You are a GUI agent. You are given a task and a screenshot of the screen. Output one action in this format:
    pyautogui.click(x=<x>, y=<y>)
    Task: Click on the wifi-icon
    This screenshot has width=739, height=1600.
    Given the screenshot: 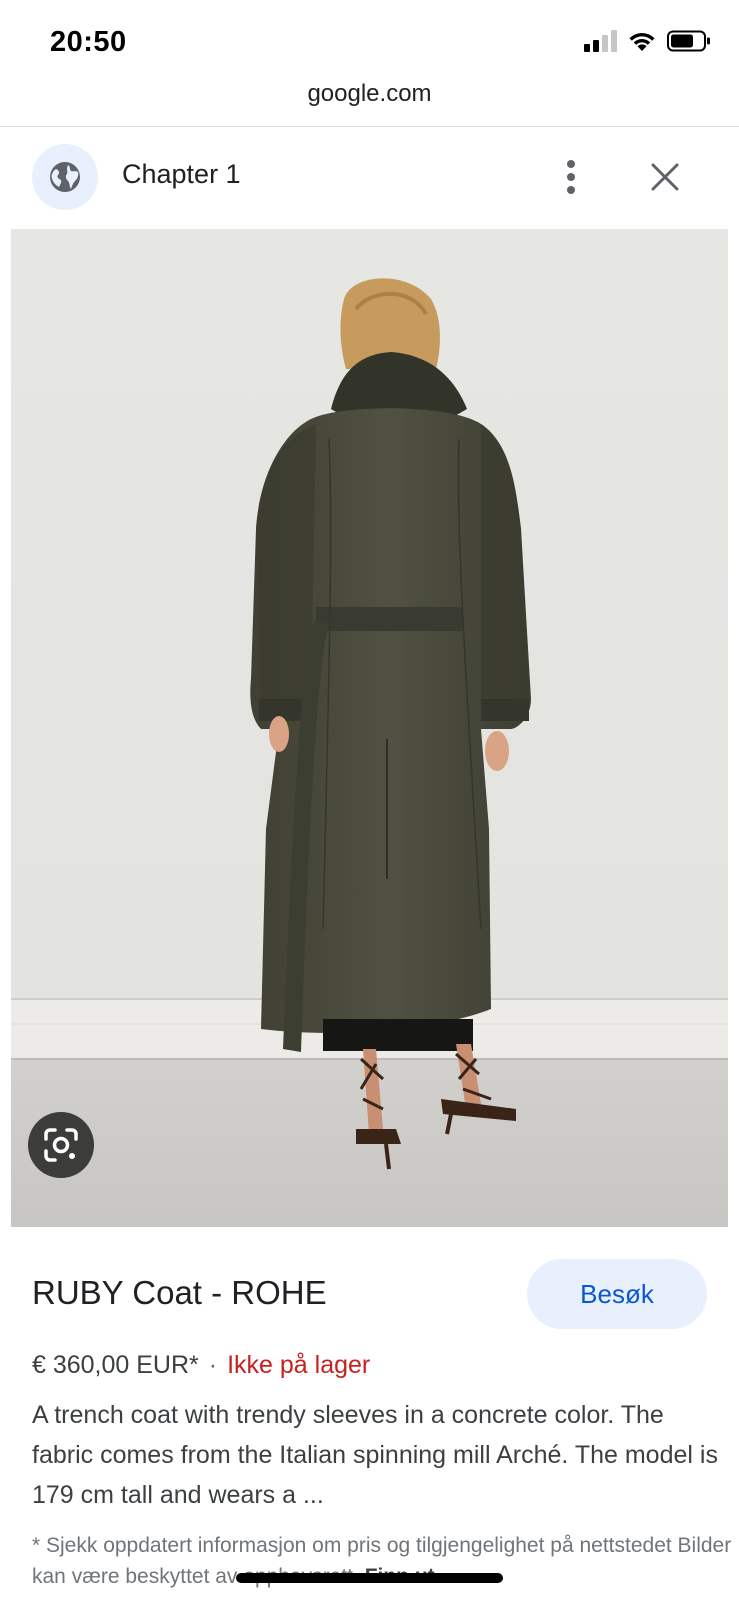 What is the action you would take?
    pyautogui.click(x=642, y=41)
    